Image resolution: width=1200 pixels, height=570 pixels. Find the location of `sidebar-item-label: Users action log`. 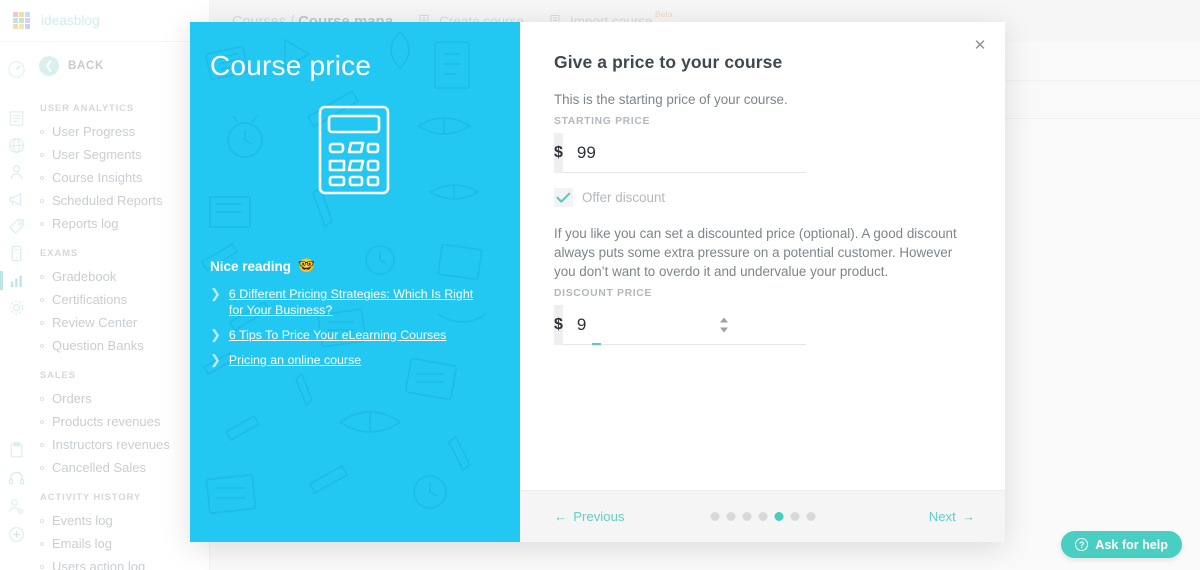

sidebar-item-label: Users action log is located at coordinates (99, 564).